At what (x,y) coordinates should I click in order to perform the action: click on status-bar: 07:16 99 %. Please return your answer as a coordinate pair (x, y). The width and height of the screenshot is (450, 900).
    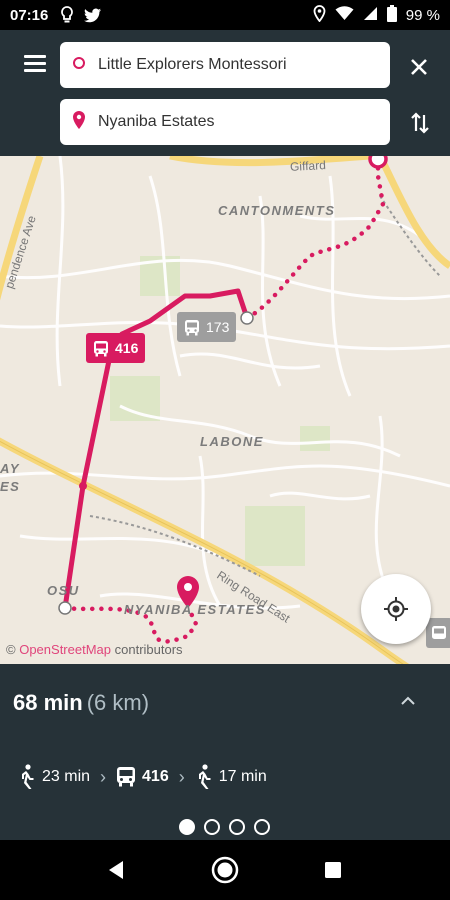
    Looking at the image, I should click on (225, 15).